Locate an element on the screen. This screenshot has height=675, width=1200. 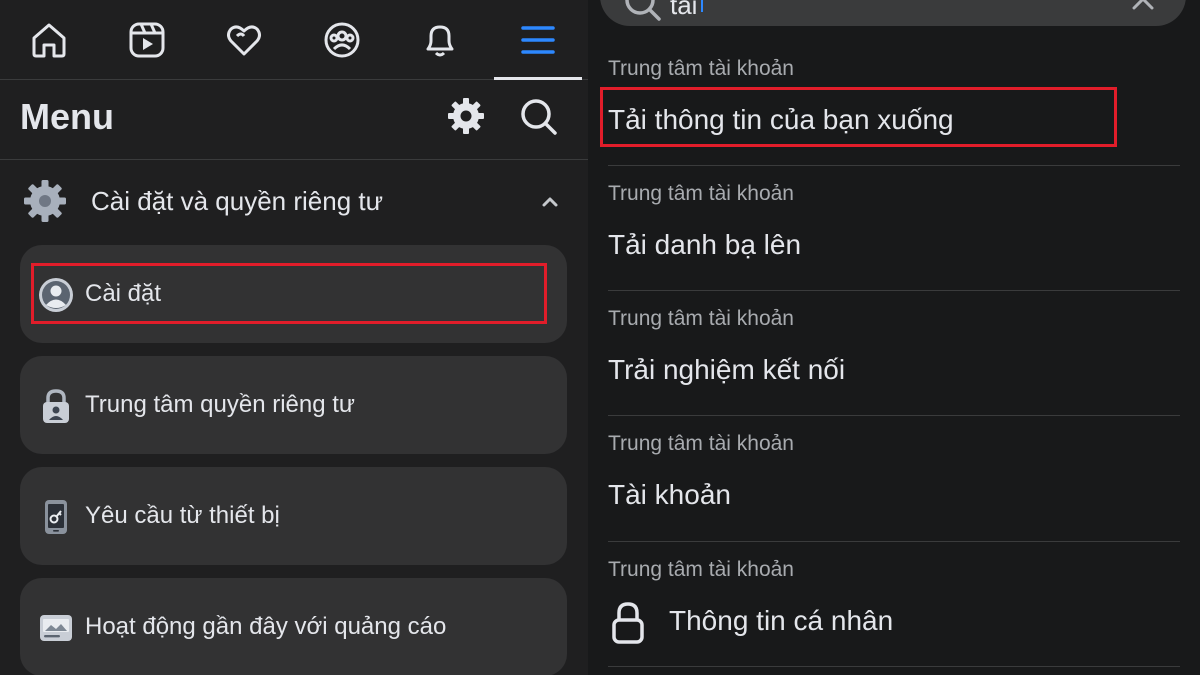
menu-hamburger-icon is located at coordinates (538, 40).